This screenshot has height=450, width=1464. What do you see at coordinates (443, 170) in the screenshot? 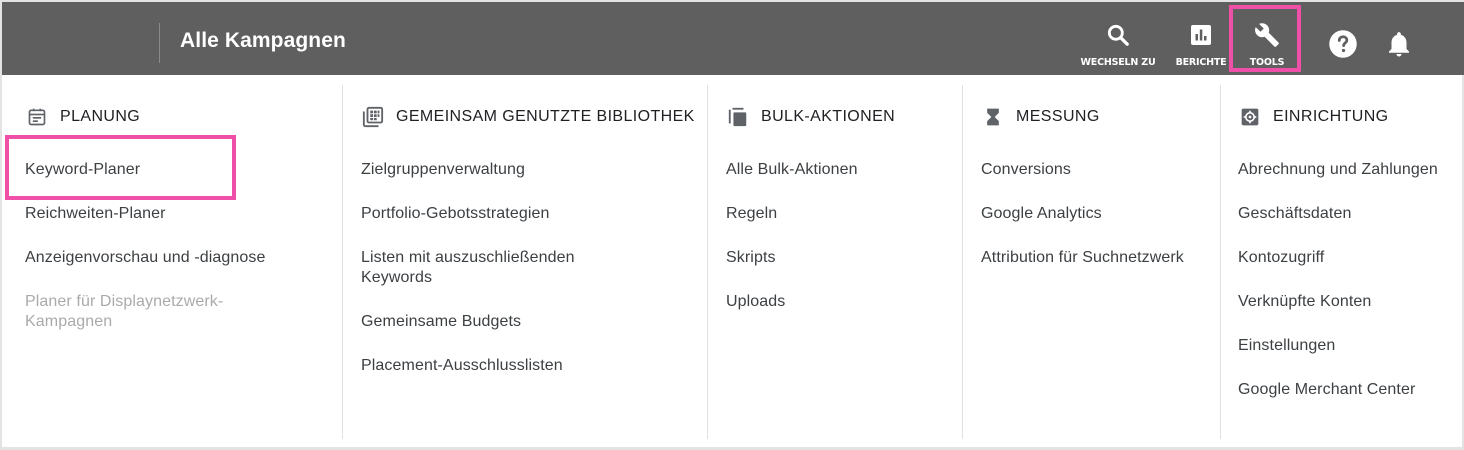
I see `audience-manager-link: Zielgruppenverwaltung` at bounding box center [443, 170].